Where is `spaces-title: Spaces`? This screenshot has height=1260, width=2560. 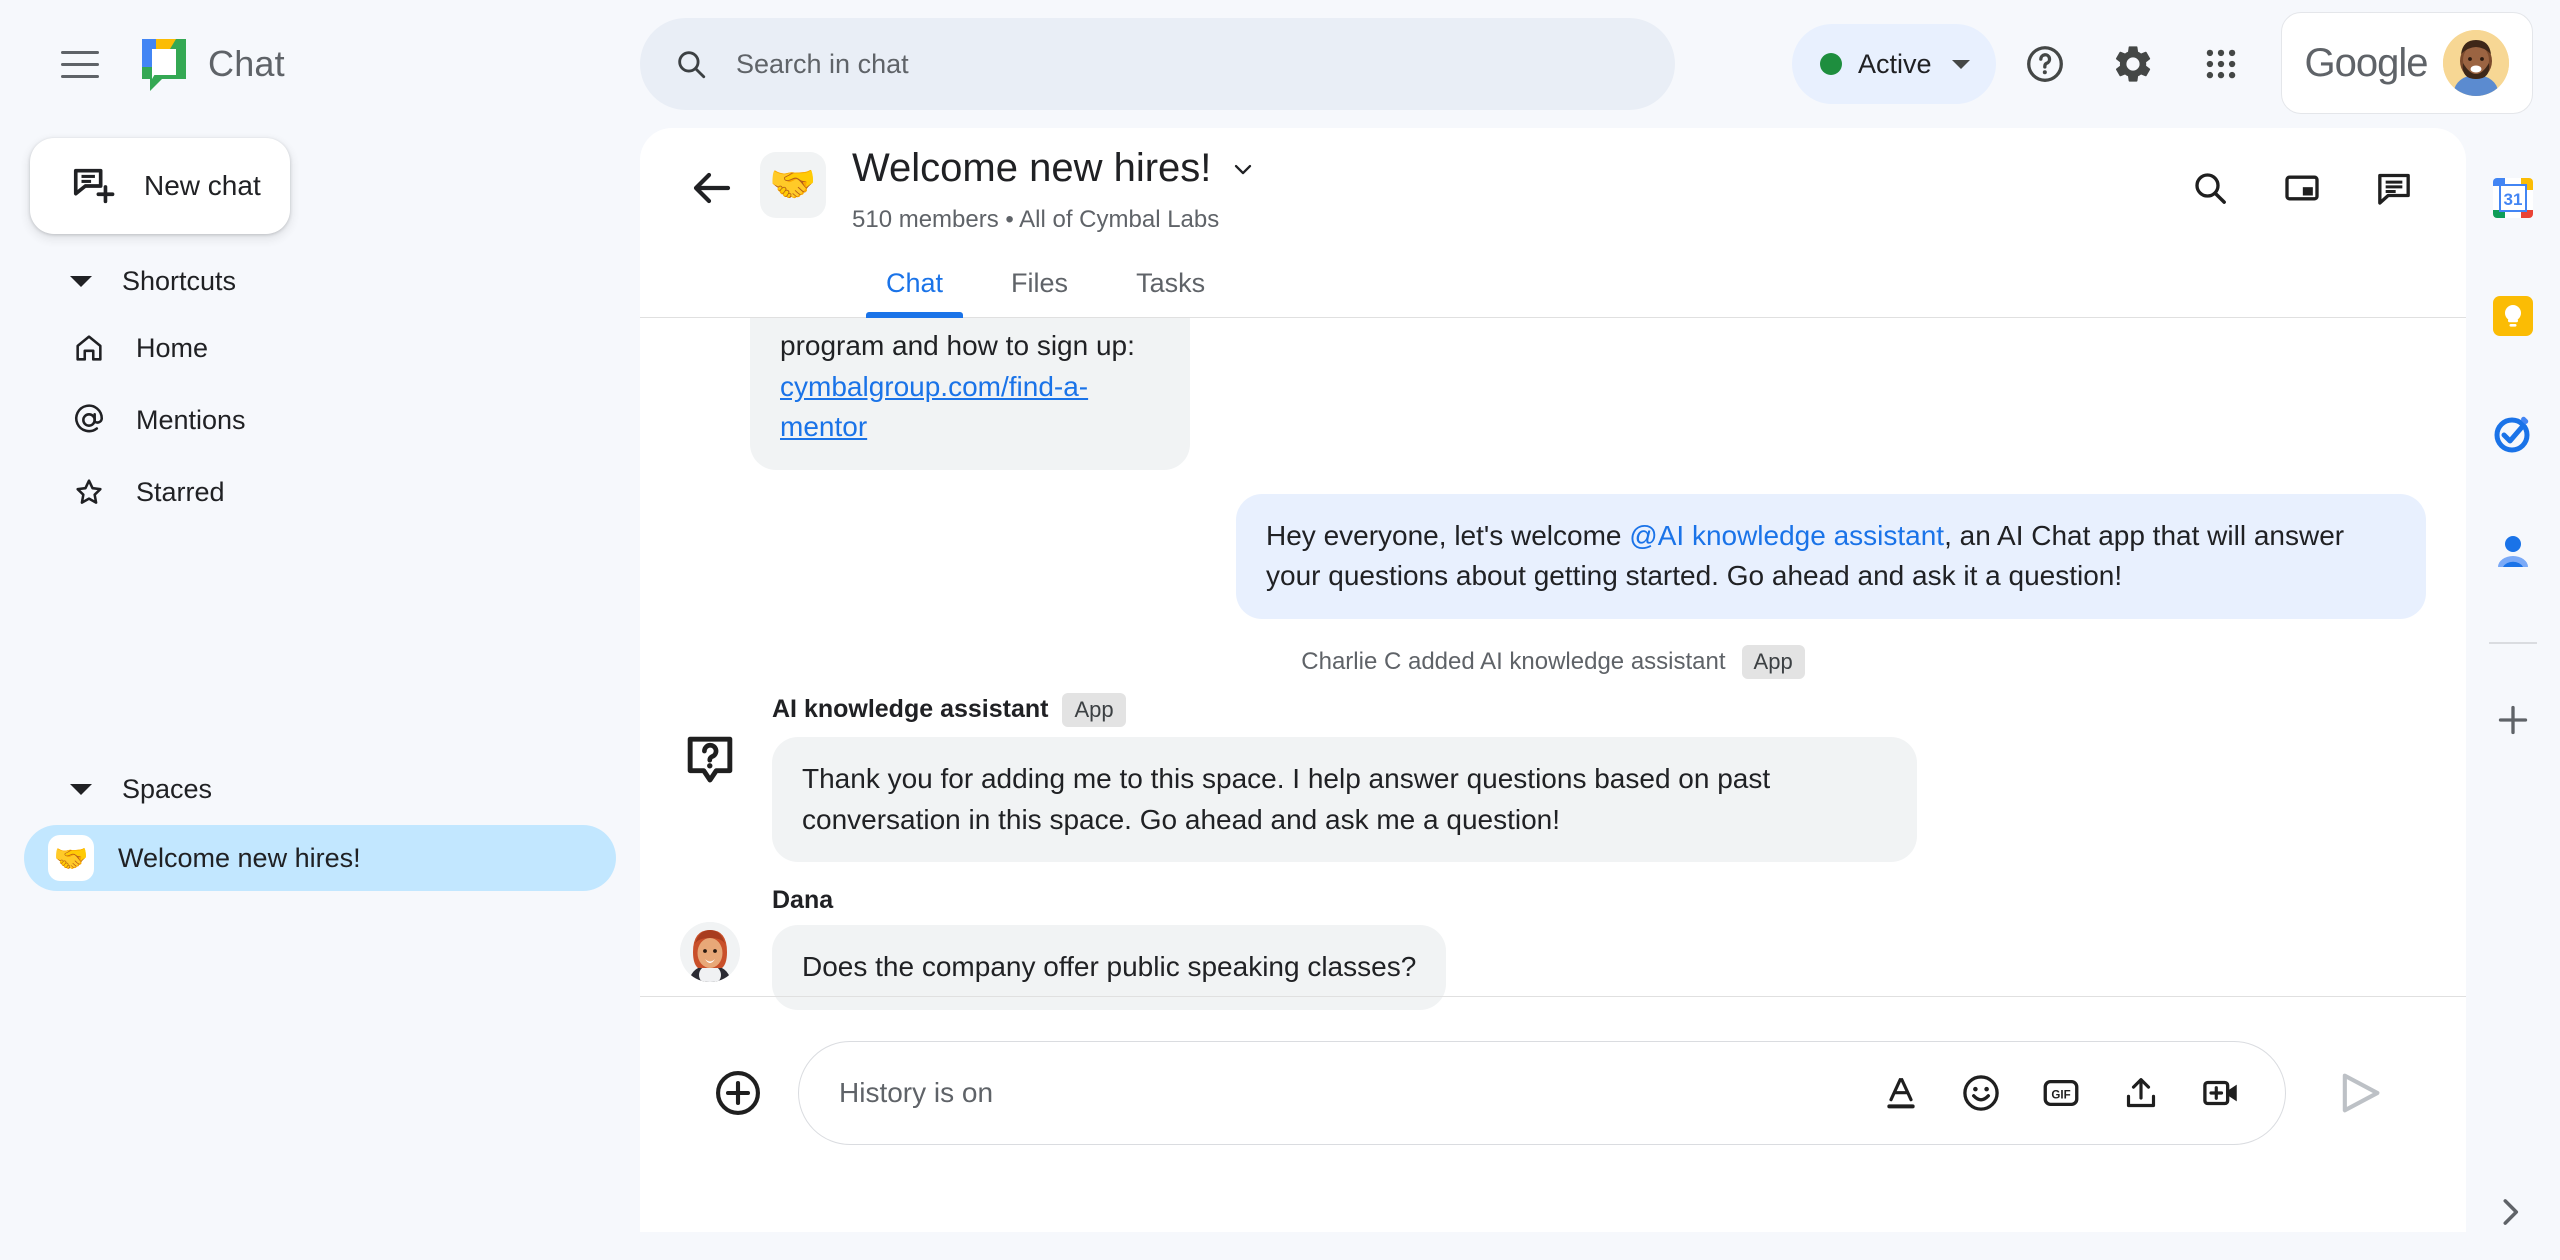 spaces-title: Spaces is located at coordinates (167, 788).